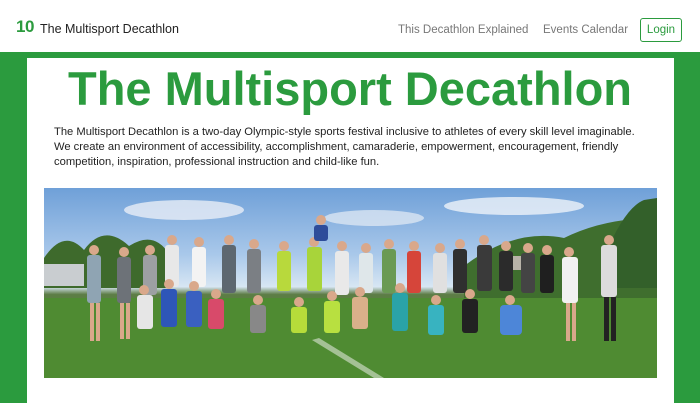  I want to click on login-button: Login, so click(661, 30).